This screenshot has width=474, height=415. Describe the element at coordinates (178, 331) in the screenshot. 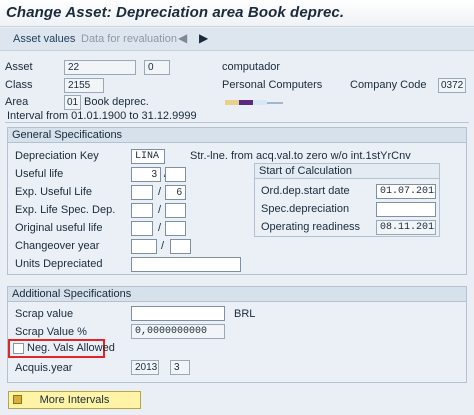

I see `scrap-value-percent-field: 0,0000000000` at that location.